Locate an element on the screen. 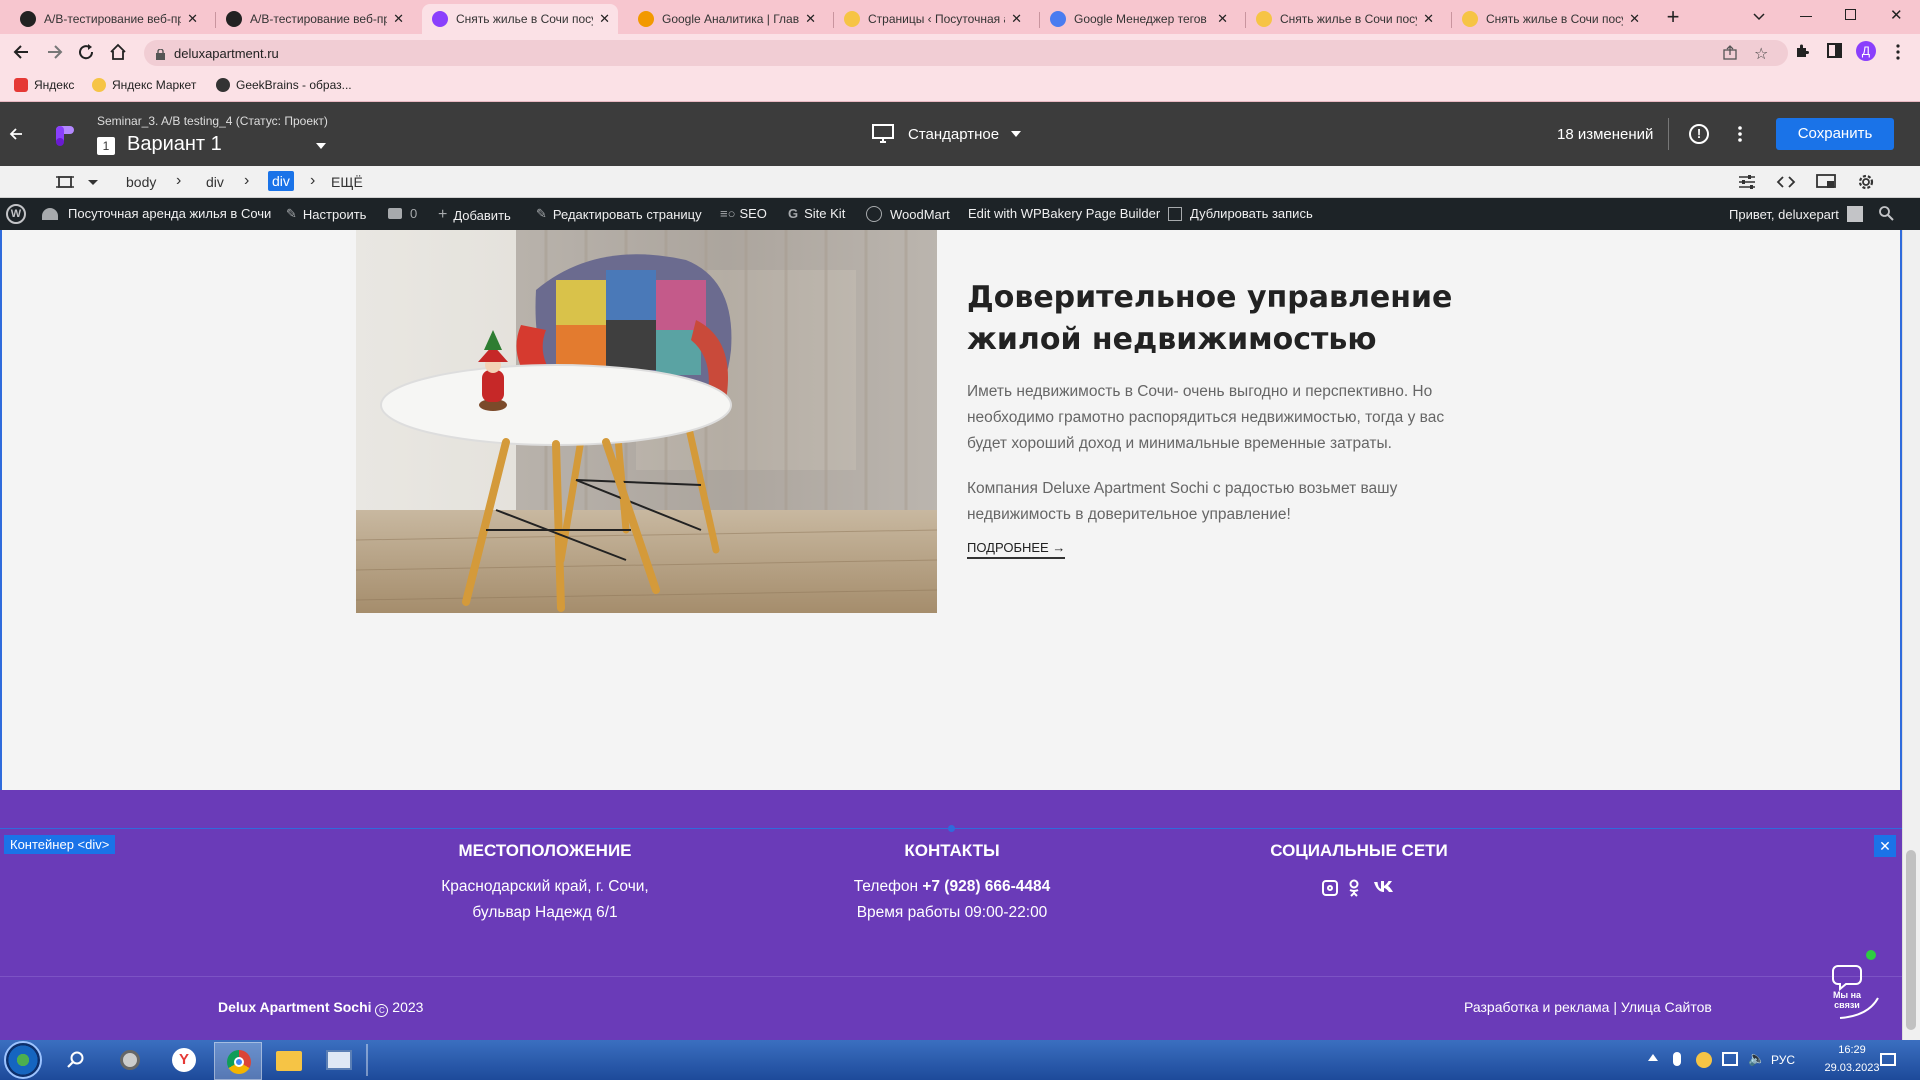 The image size is (1920, 1080). taskbar-app-disk-icon is located at coordinates (130, 1060).